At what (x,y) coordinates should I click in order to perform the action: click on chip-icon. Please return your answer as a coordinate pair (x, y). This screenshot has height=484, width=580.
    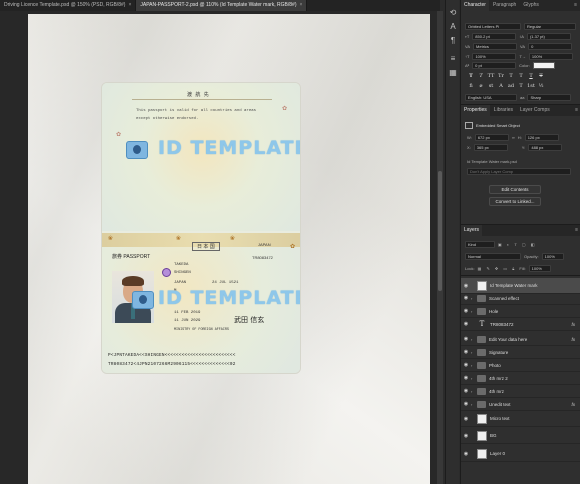
    Looking at the image, I should click on (166, 272).